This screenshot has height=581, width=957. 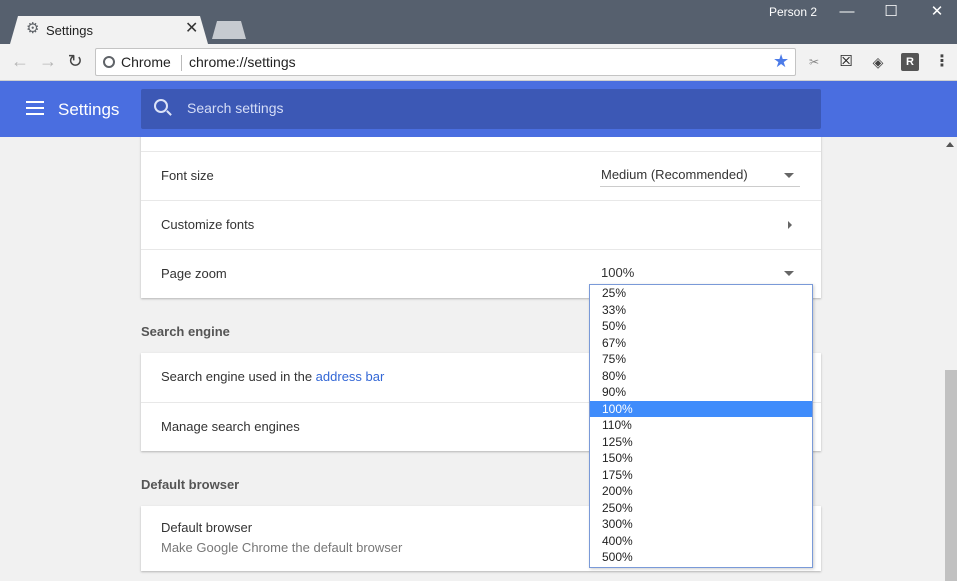 What do you see at coordinates (146, 62) in the screenshot?
I see `site-chip-label: Chrome` at bounding box center [146, 62].